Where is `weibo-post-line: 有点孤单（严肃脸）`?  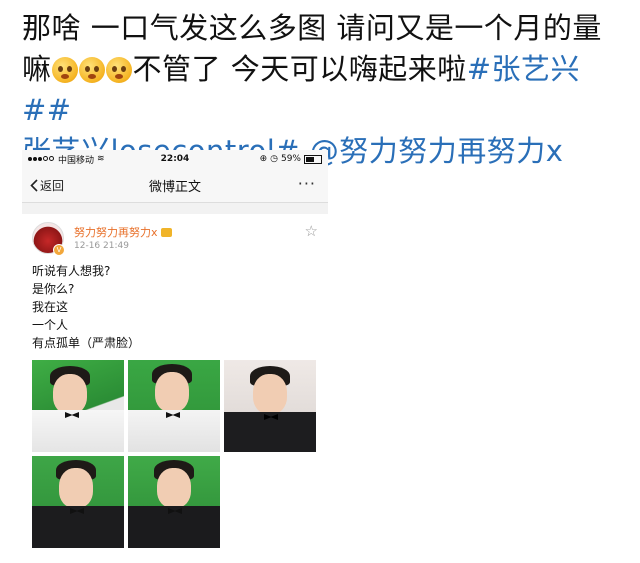
weibo-post-line: 有点孤单（严肃脸） is located at coordinates (86, 343).